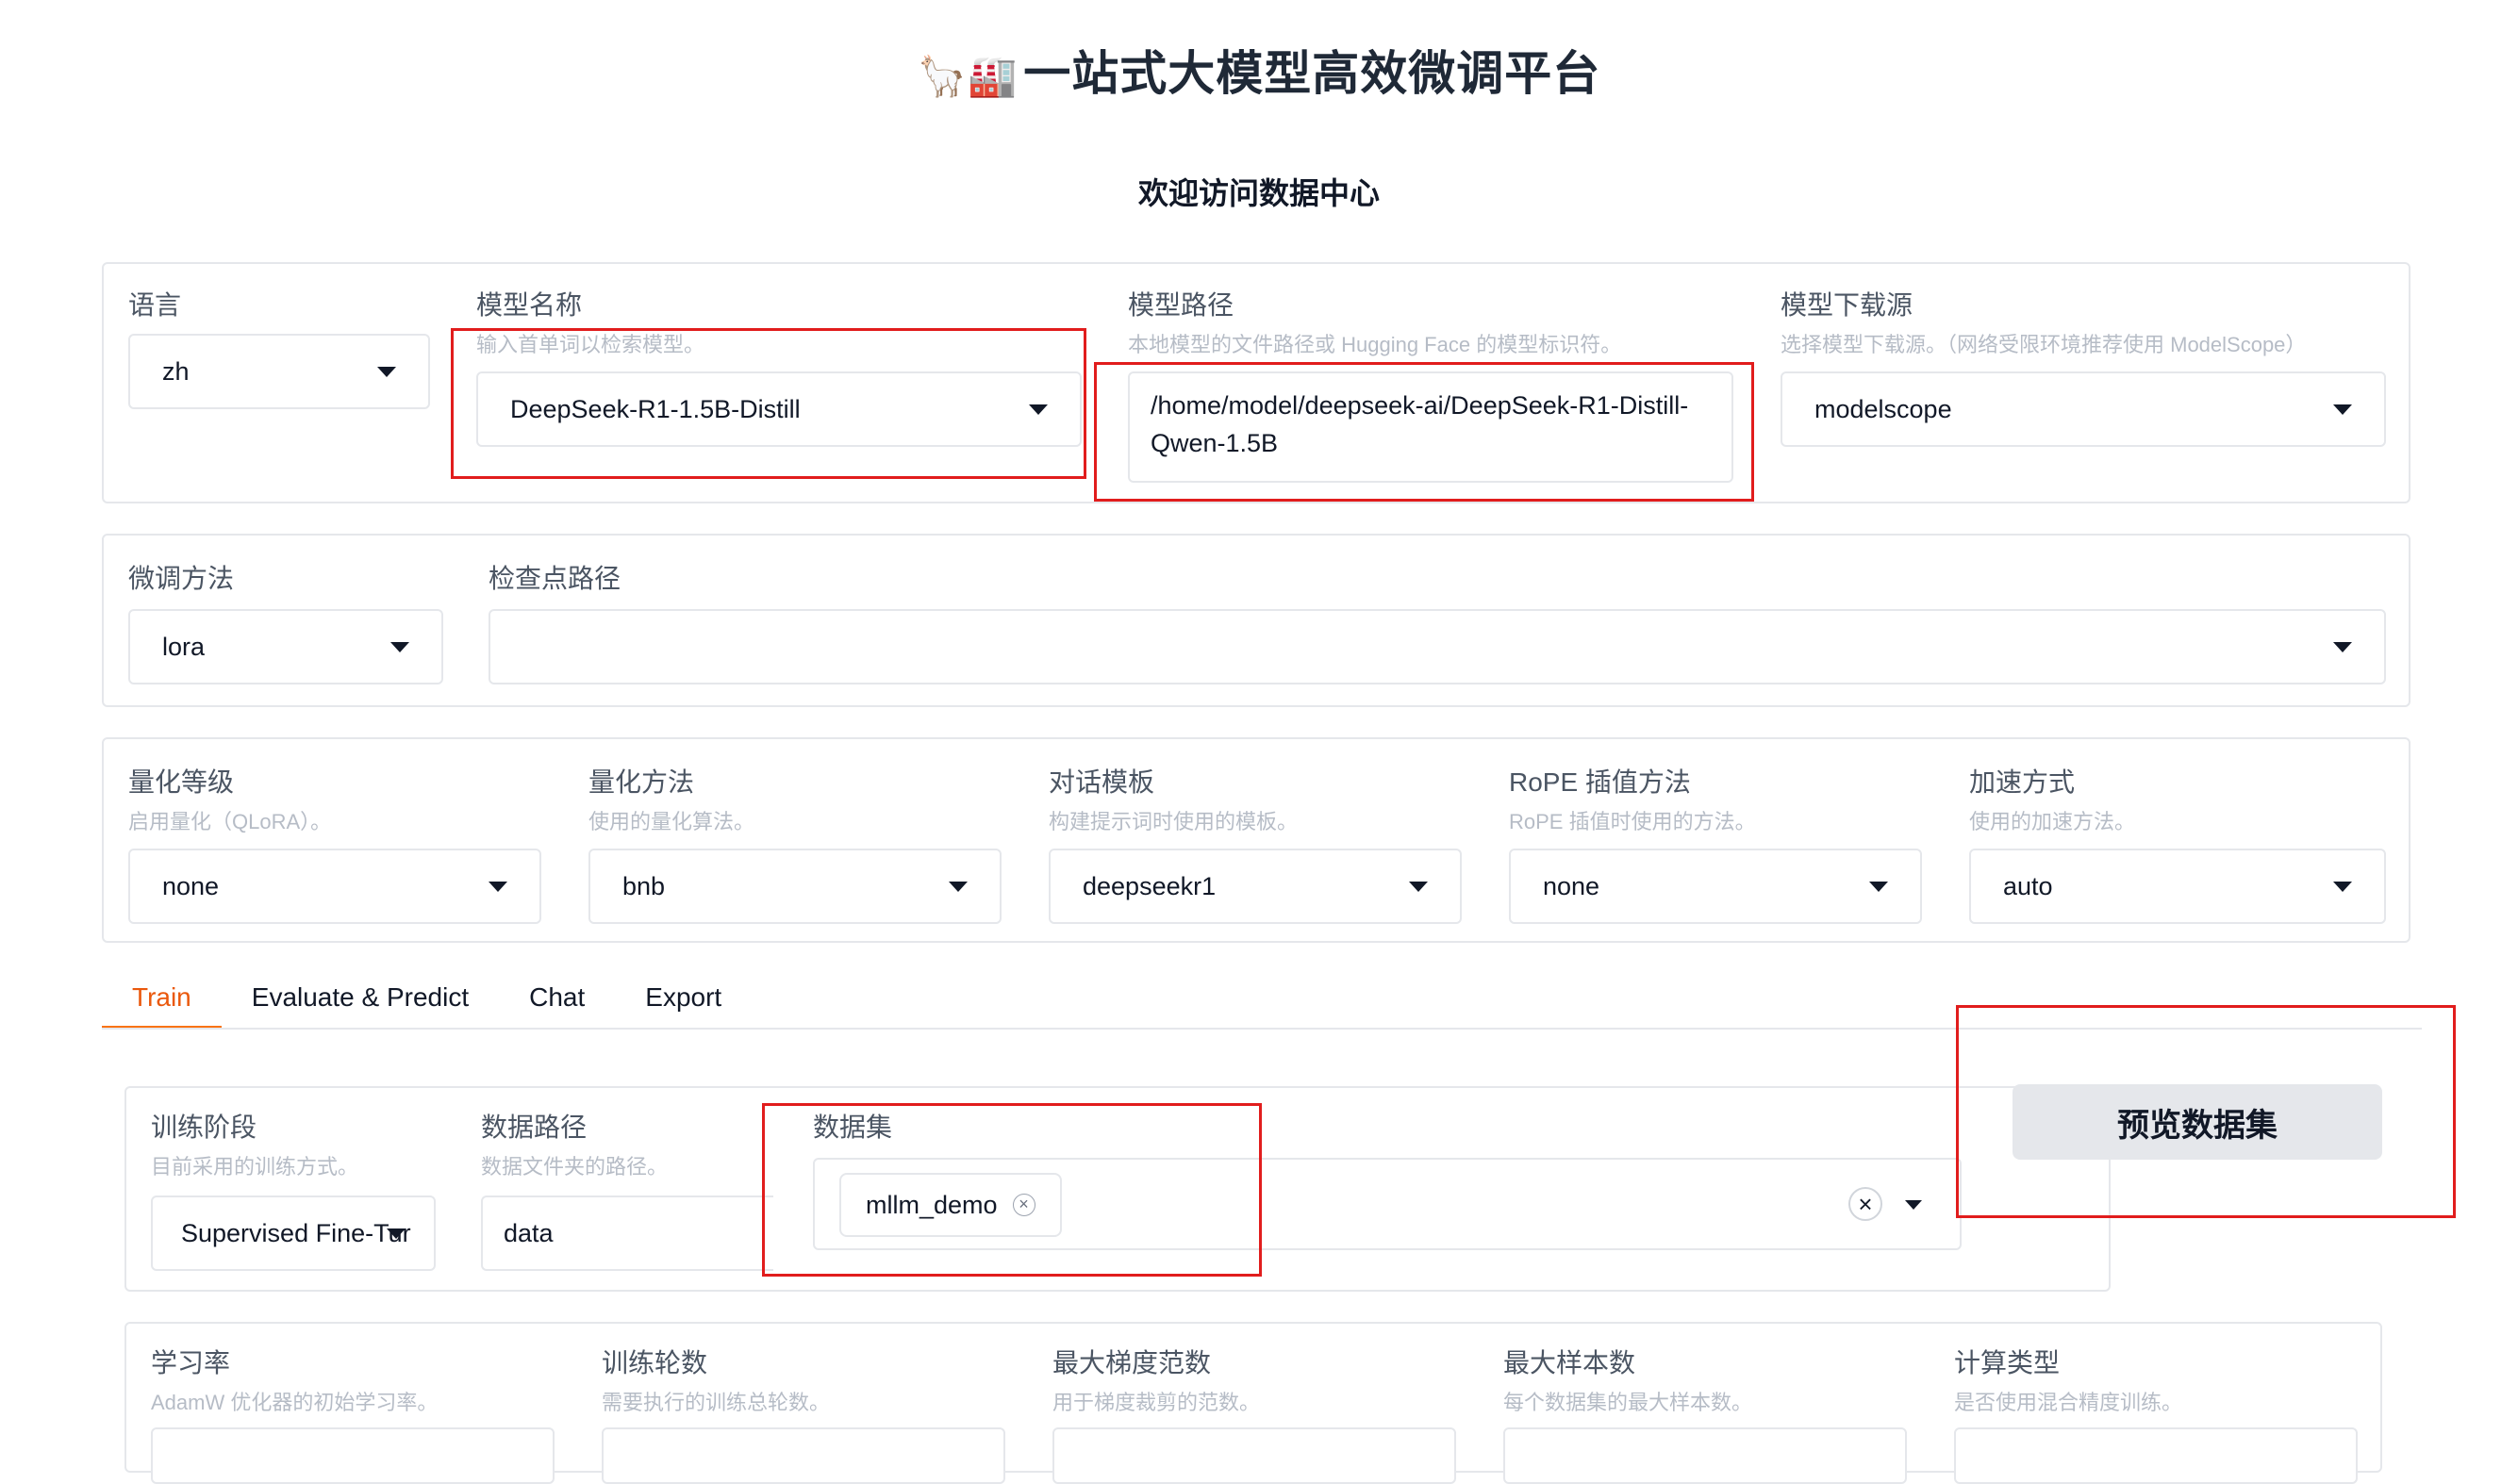 This screenshot has width=2518, height=1484. What do you see at coordinates (1174, 821) in the screenshot?
I see `template-info: 构建提示词时使用的模板。` at bounding box center [1174, 821].